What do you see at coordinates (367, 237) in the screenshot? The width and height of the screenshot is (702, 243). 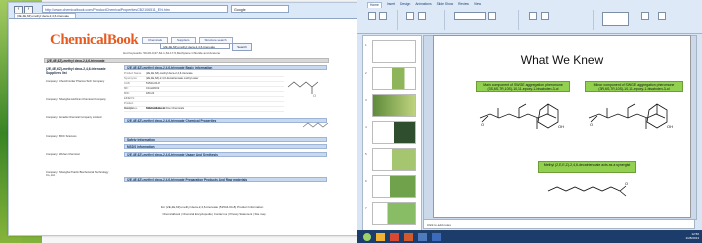 I see `start-button` at bounding box center [367, 237].